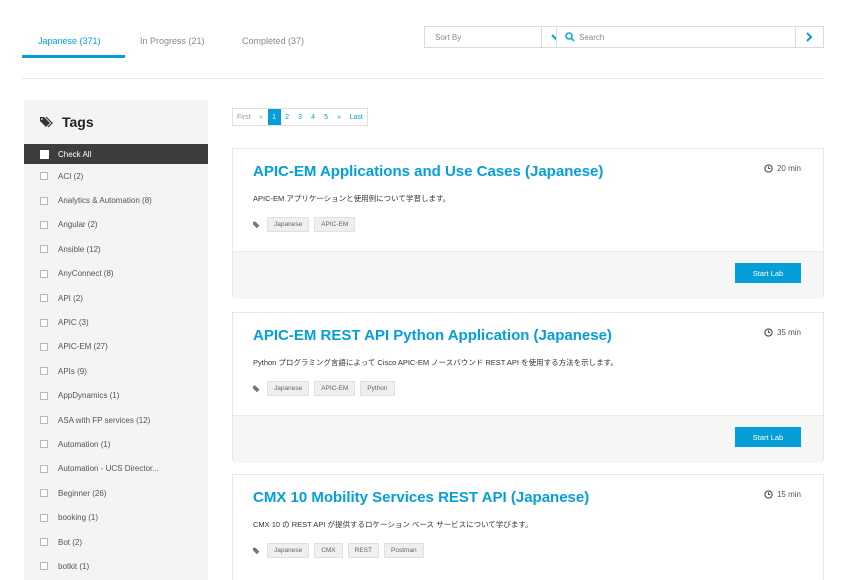 Image resolution: width=864 pixels, height=580 pixels. I want to click on tag-filter-item: booking (1), so click(116, 517).